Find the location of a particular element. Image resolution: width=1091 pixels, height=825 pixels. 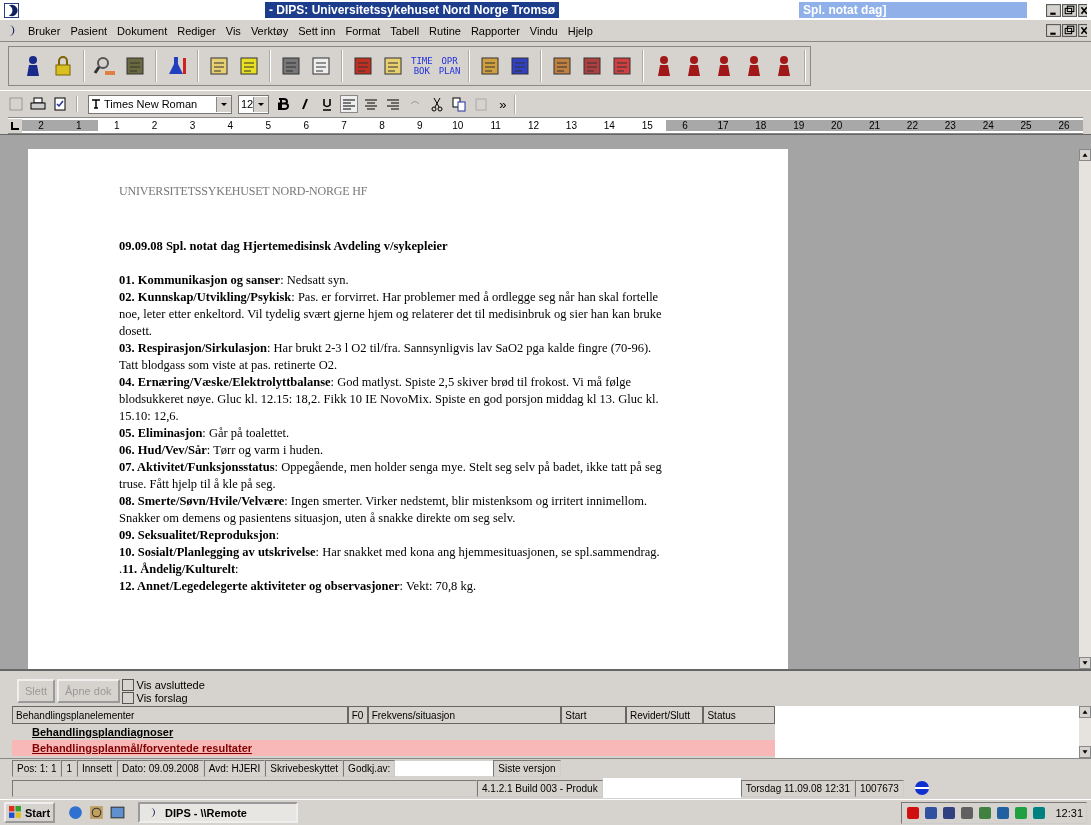

menu-item: Rediger is located at coordinates (196, 30).